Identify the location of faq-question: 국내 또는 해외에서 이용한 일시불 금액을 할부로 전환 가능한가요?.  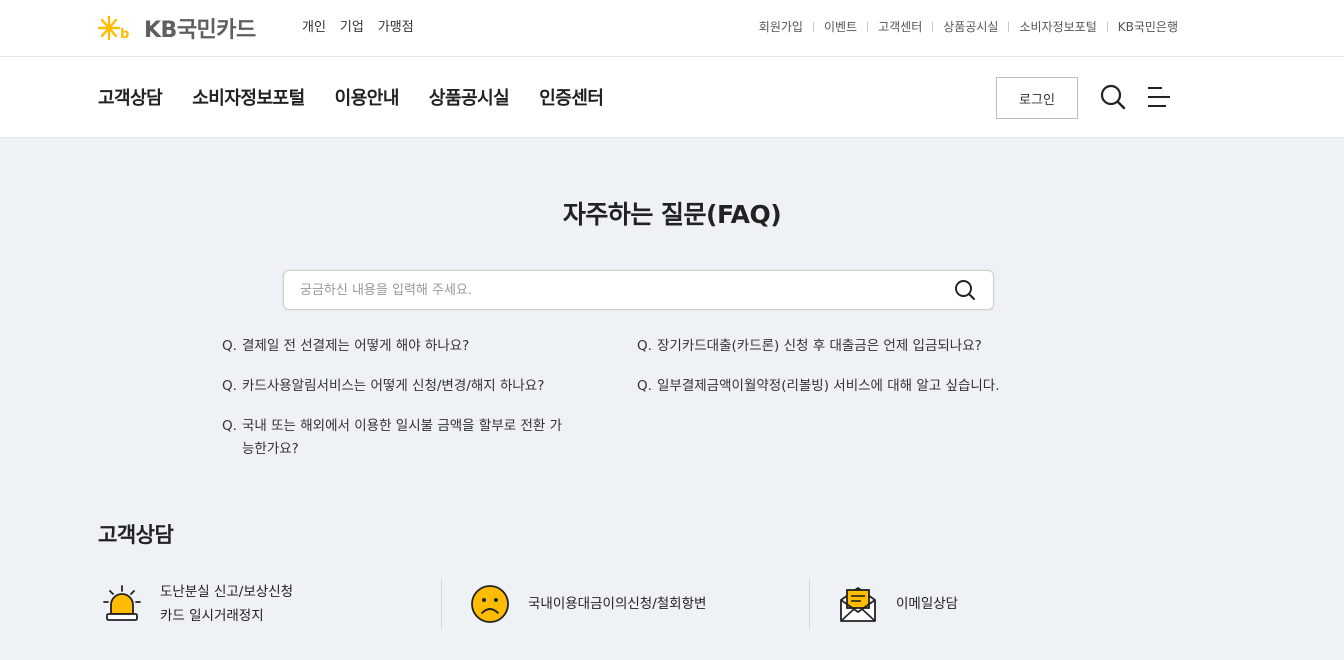
(402, 437).